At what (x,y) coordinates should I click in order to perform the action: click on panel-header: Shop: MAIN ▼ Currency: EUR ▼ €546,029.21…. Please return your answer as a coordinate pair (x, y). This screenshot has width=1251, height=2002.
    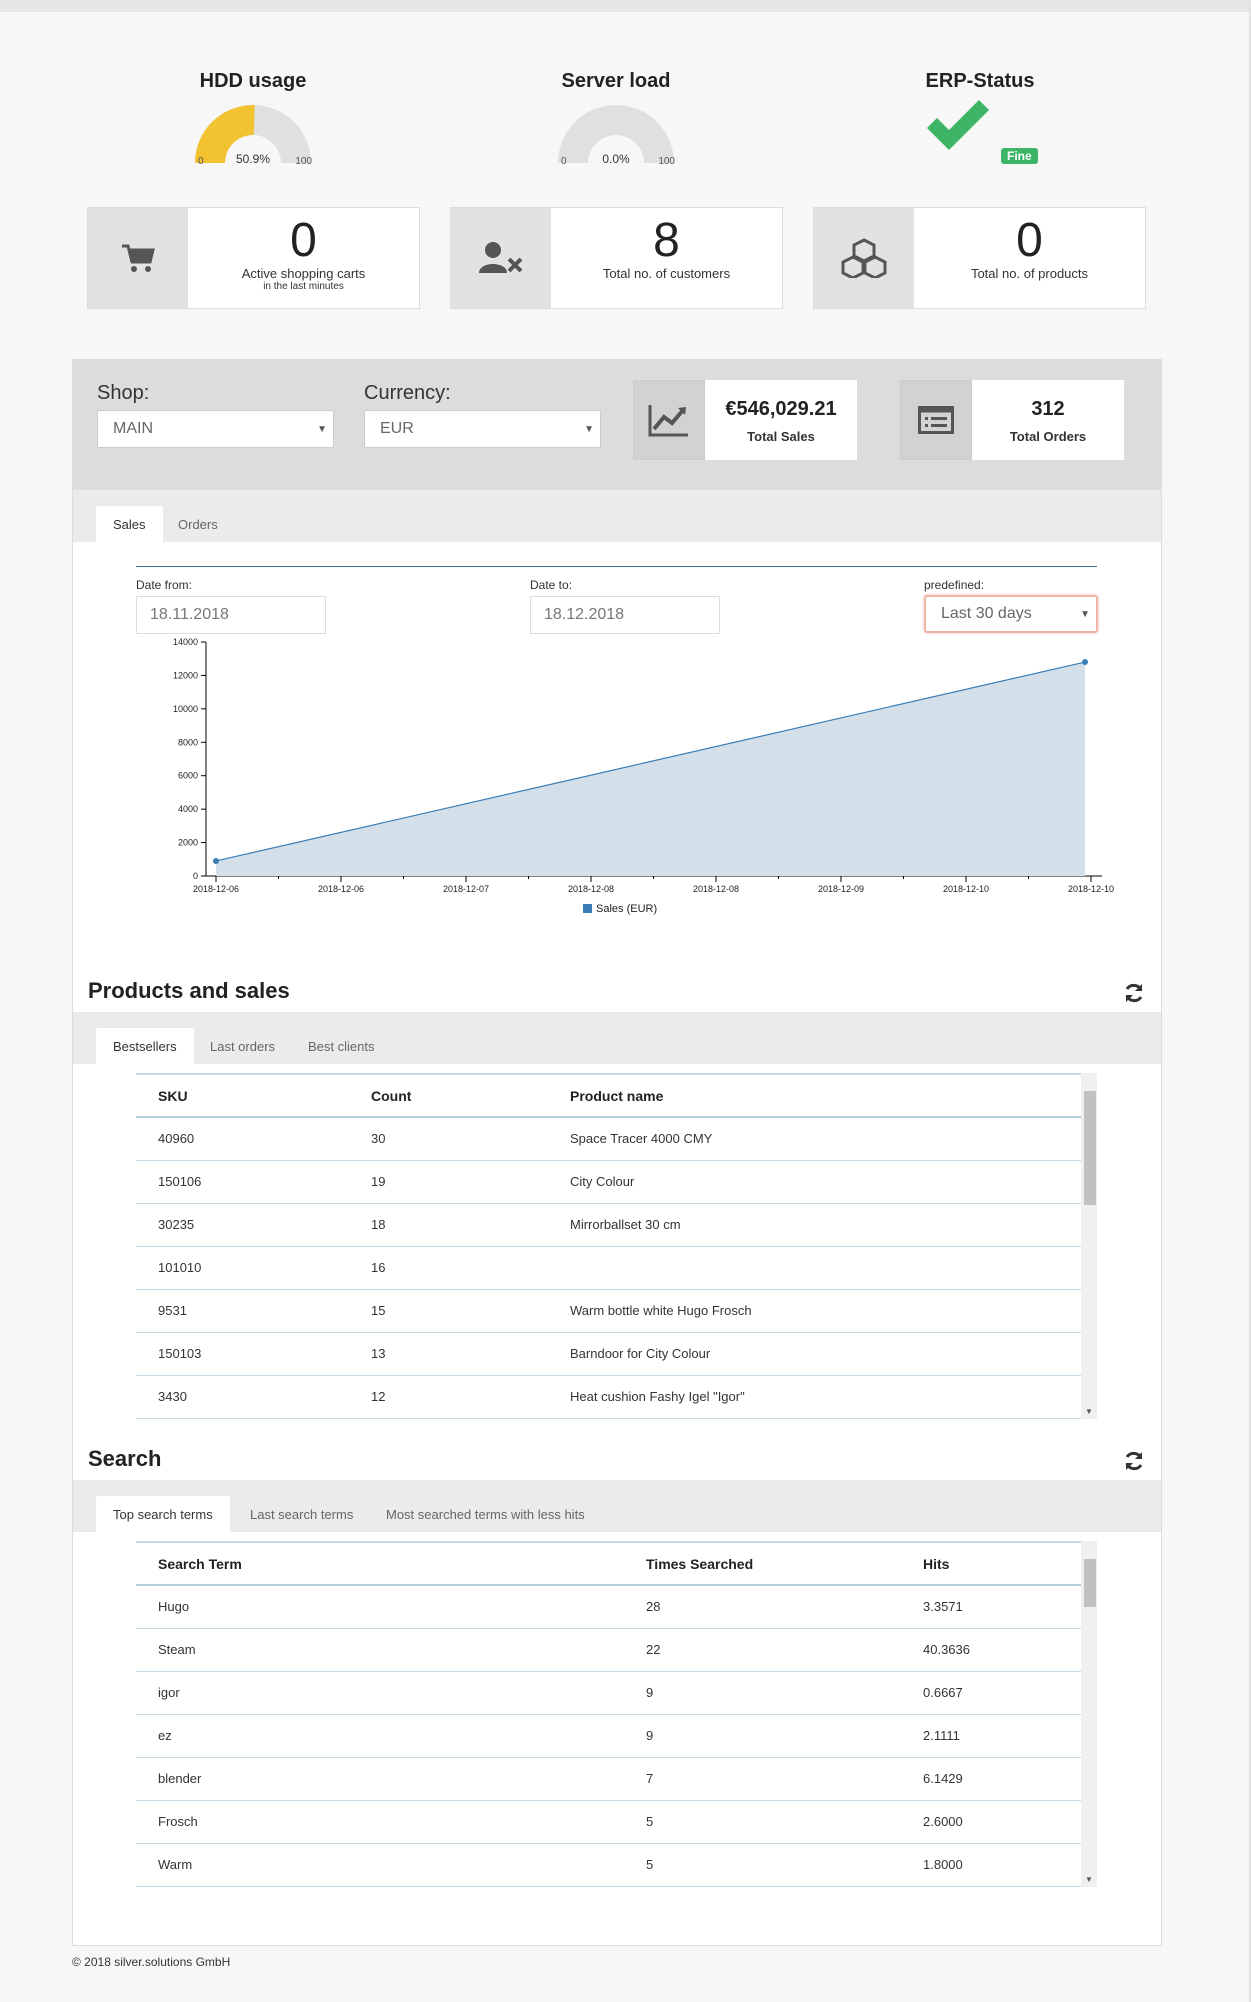
    Looking at the image, I should click on (617, 425).